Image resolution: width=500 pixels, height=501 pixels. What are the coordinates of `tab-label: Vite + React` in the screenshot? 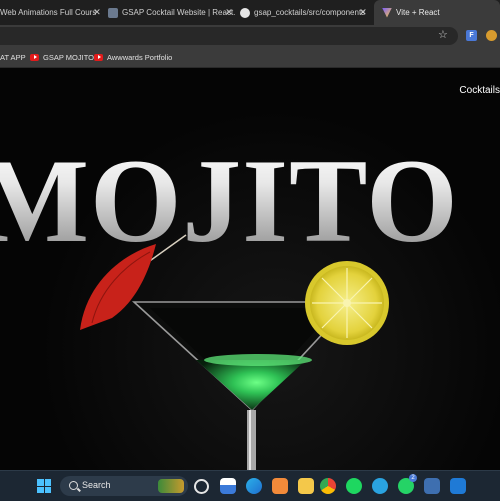 It's located at (418, 12).